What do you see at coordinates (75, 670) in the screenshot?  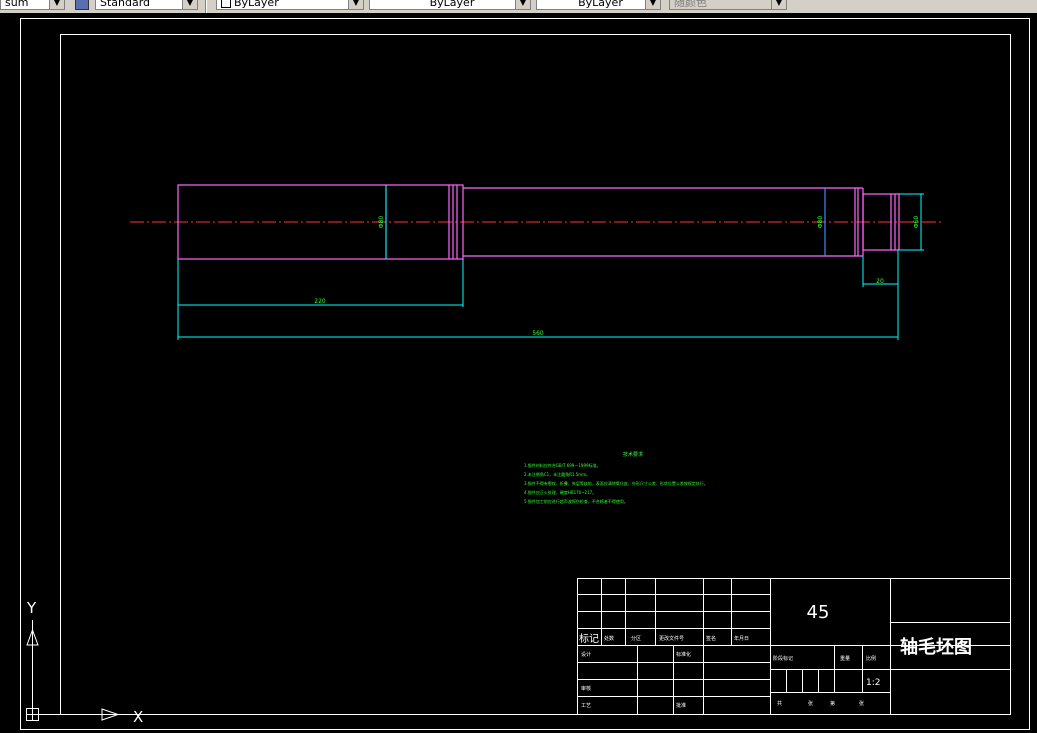 I see `ucs-icon` at bounding box center [75, 670].